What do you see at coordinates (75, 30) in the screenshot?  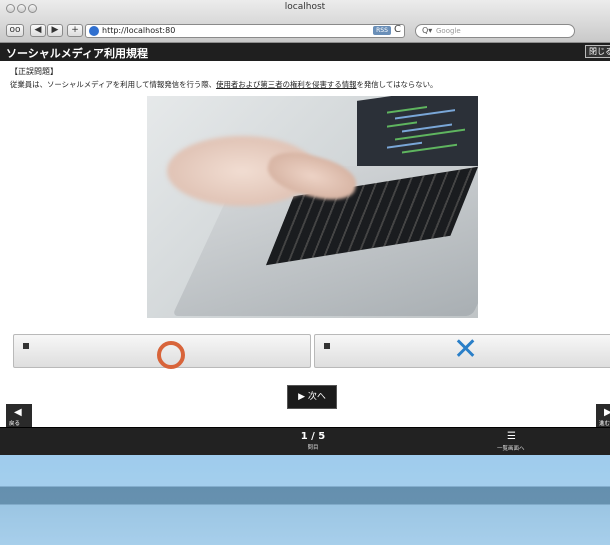 I see `add-tab-icon: +` at bounding box center [75, 30].